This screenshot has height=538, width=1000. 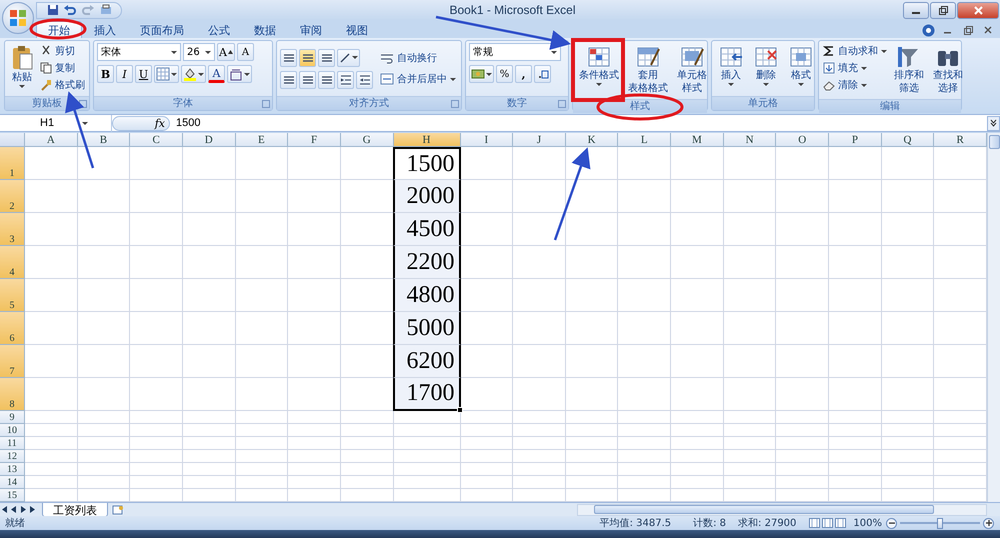 I want to click on row-header: 3, so click(x=12, y=229).